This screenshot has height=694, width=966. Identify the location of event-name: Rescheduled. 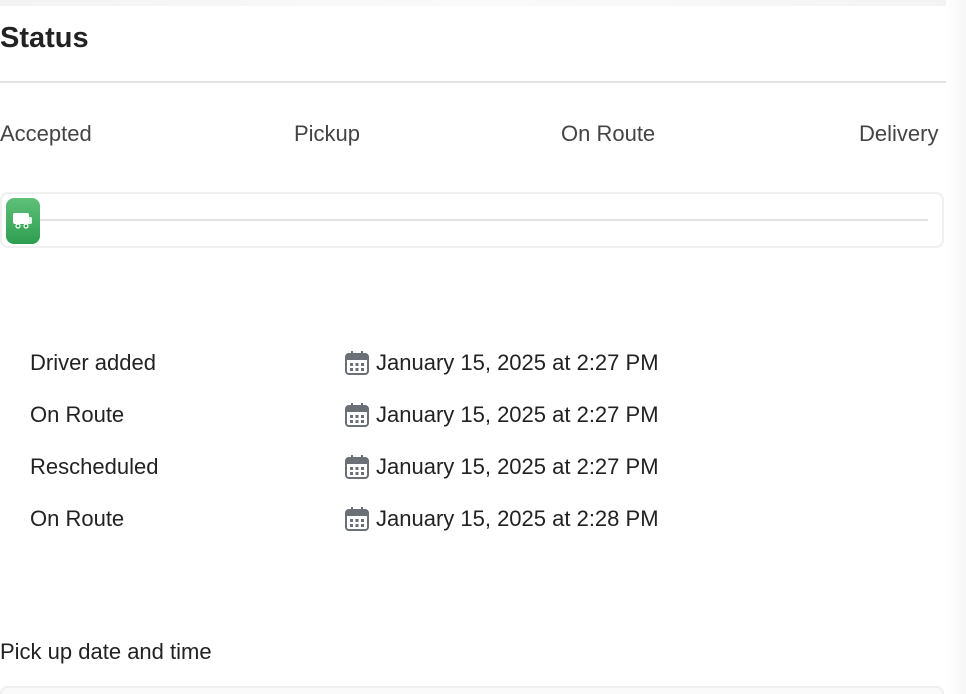
(94, 466).